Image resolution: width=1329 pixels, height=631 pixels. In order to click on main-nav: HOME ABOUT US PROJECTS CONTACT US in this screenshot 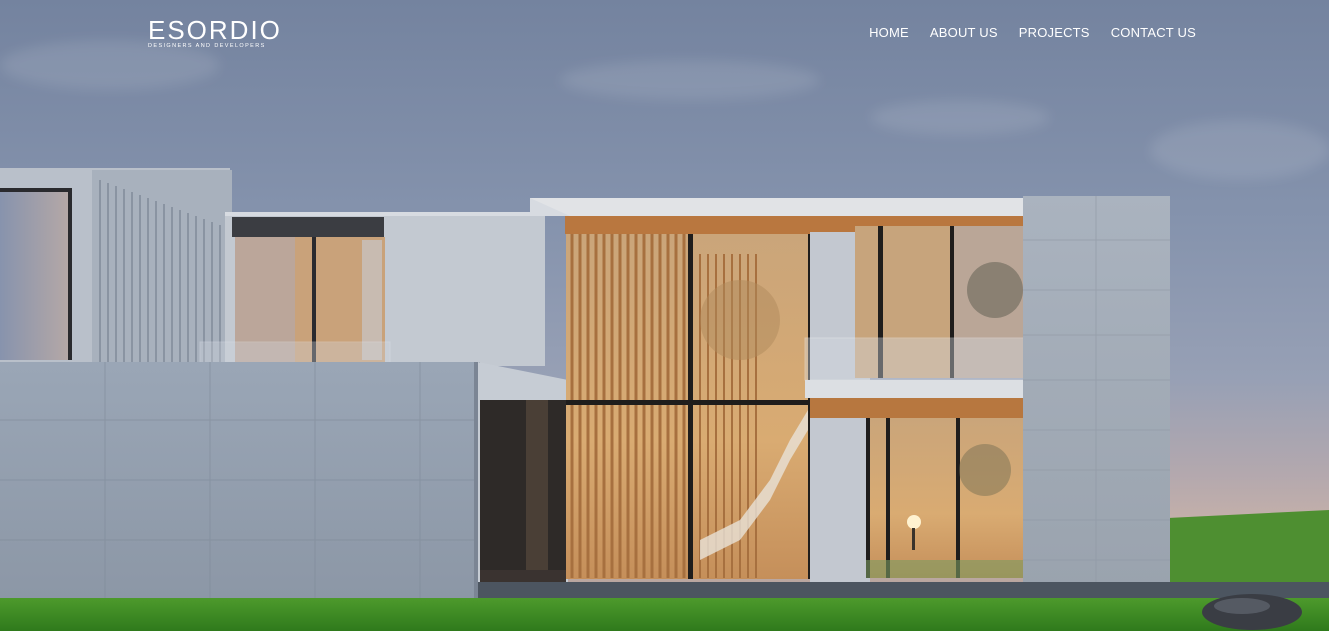, I will do `click(1032, 32)`.